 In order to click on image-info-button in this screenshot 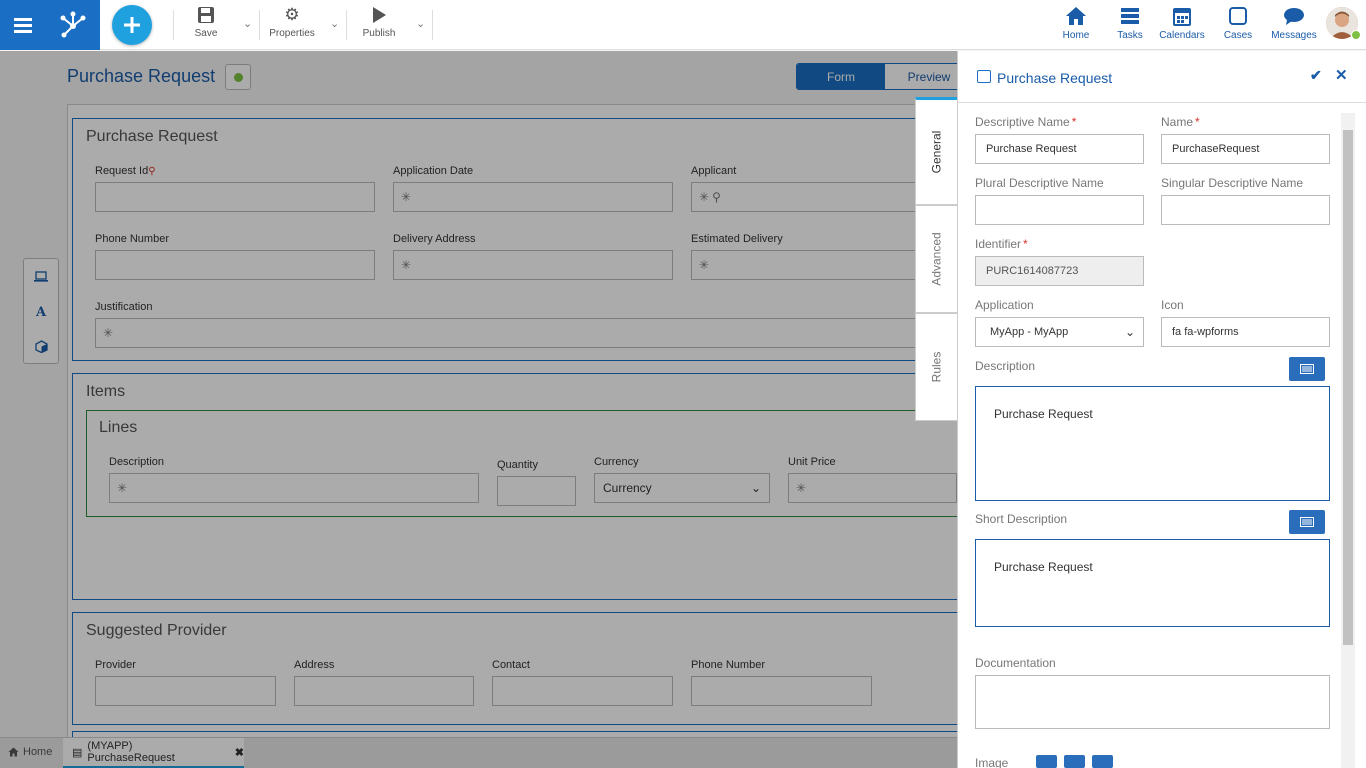, I will do `click(1046, 761)`.